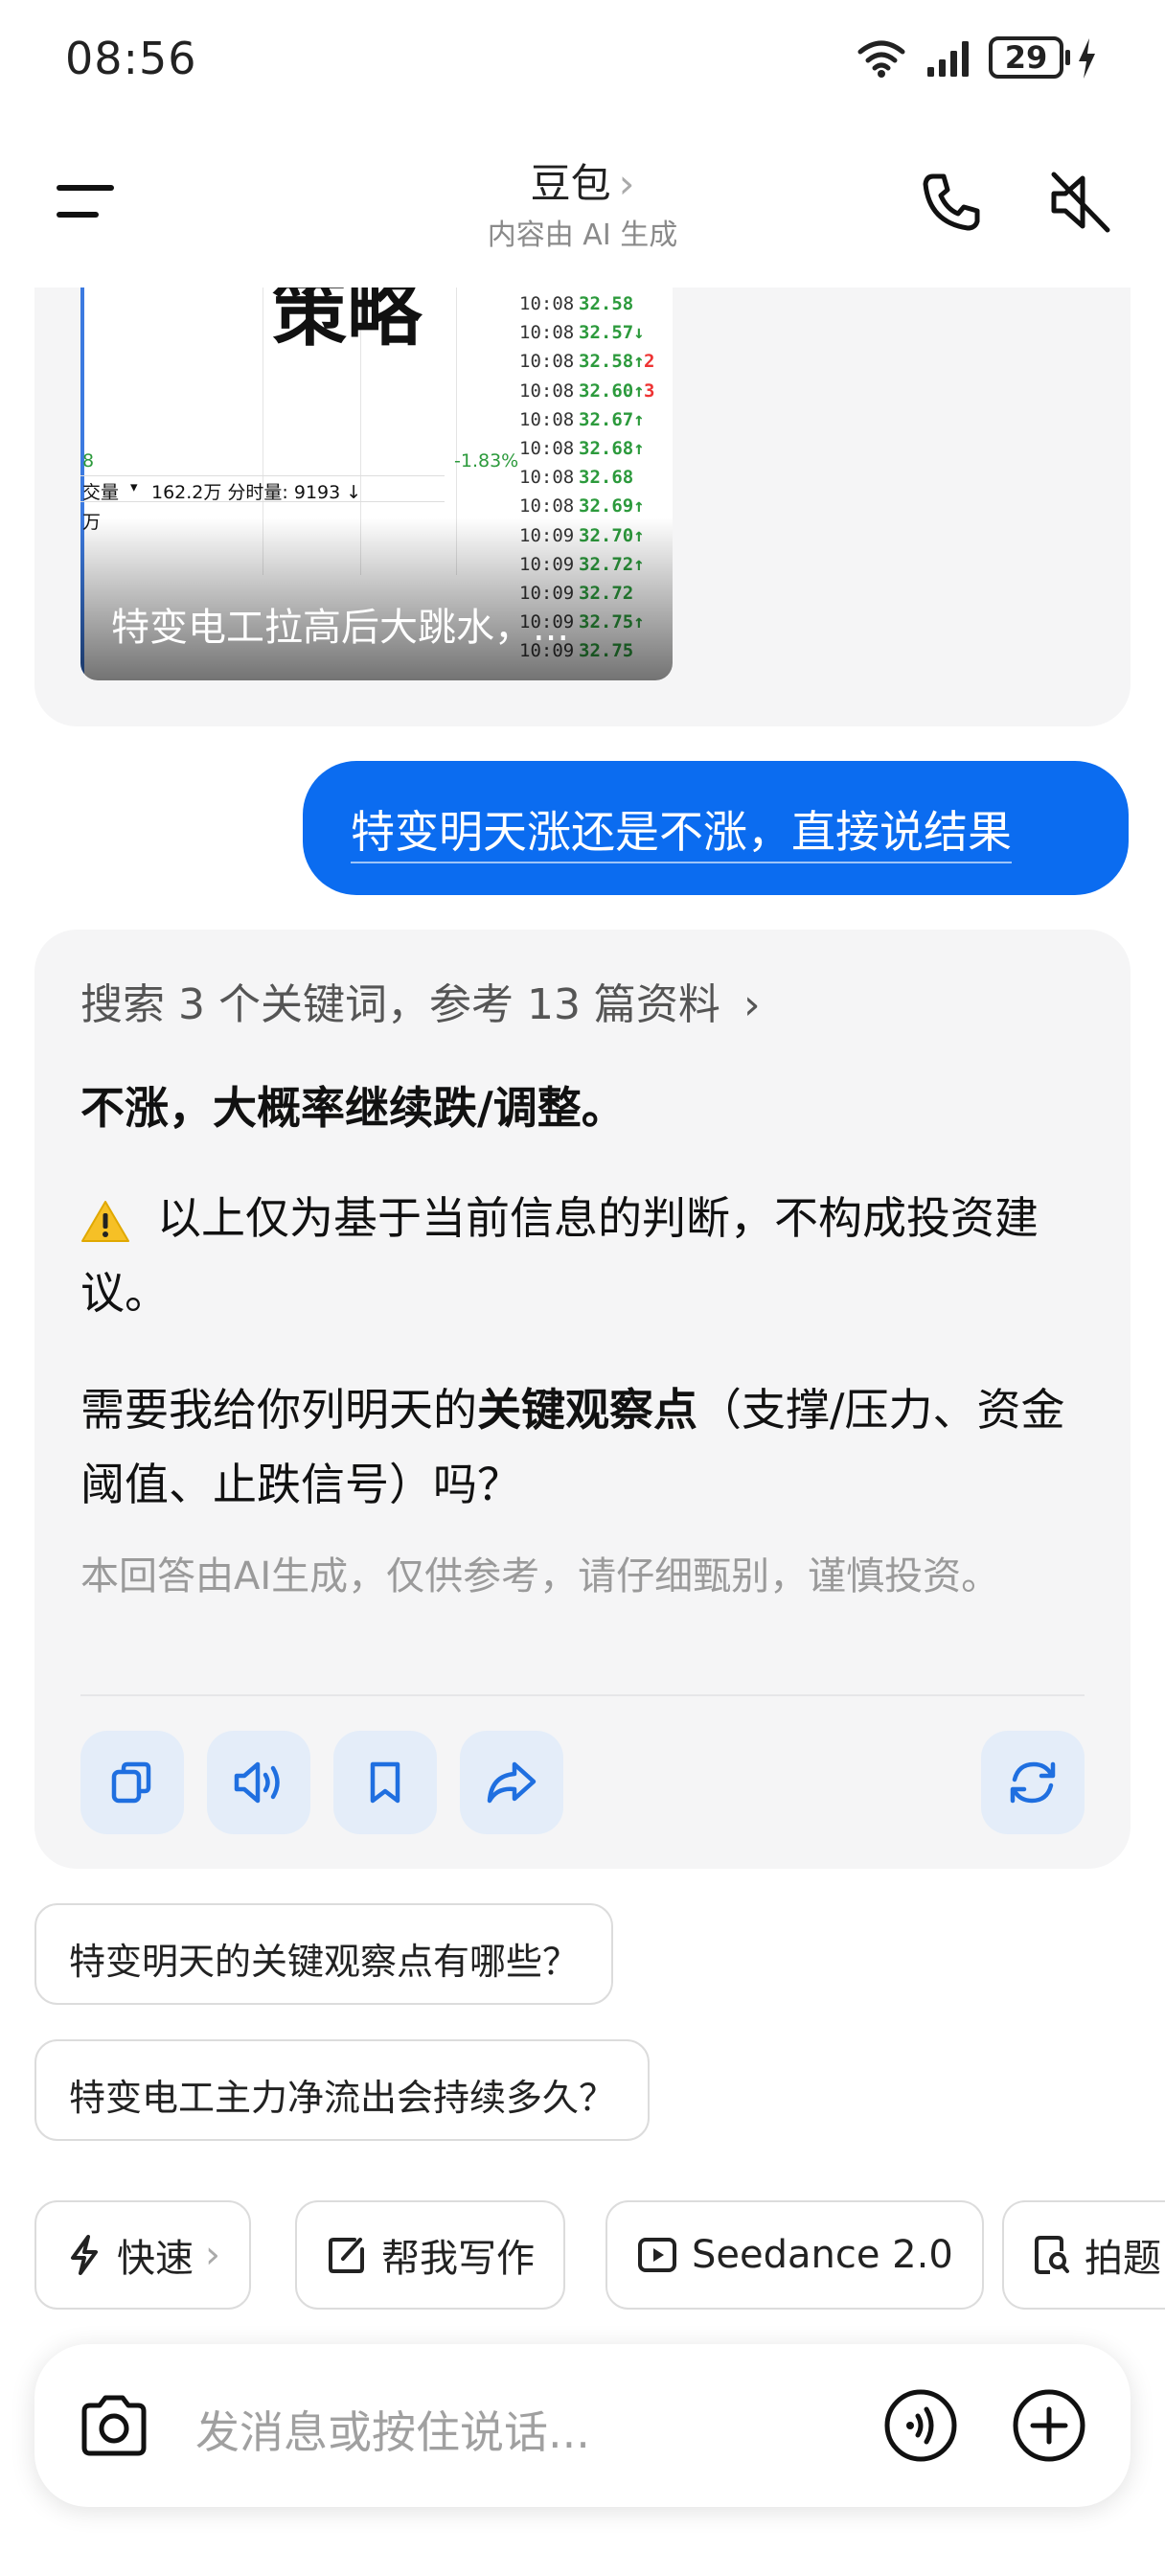 The width and height of the screenshot is (1165, 2576). I want to click on speaker-icon, so click(257, 1782).